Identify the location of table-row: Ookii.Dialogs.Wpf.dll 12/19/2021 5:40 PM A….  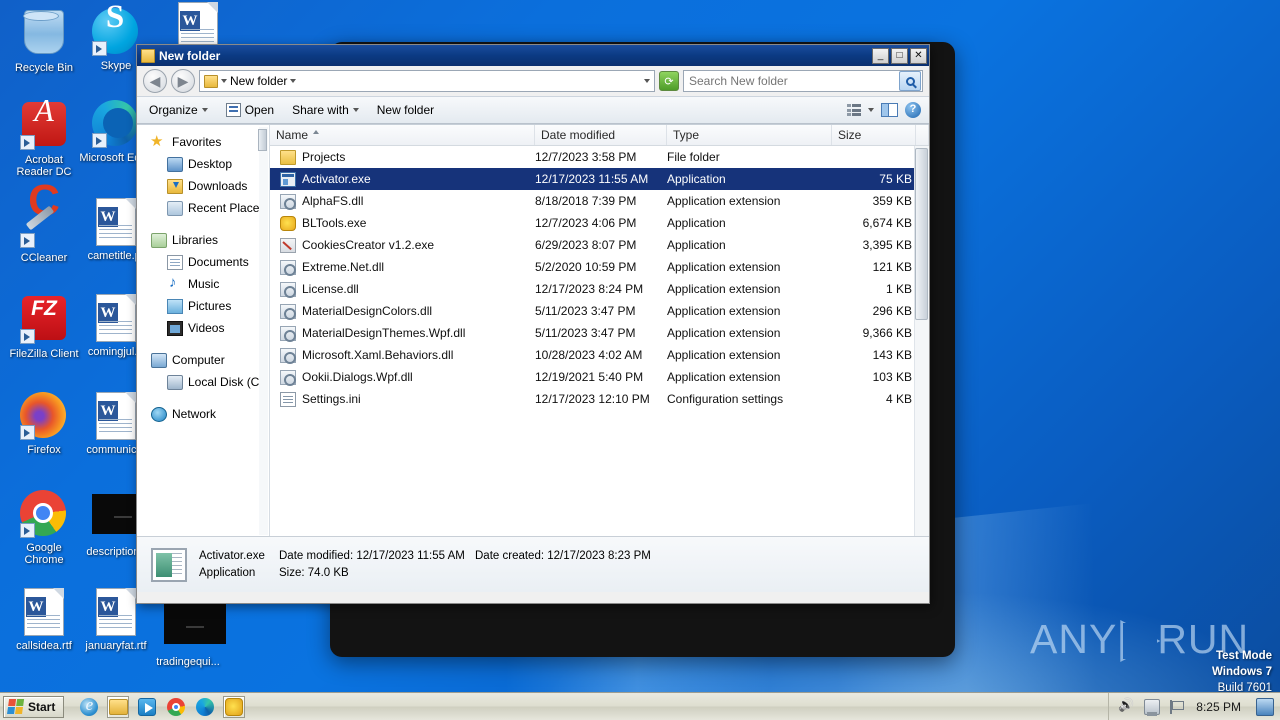
(599, 377).